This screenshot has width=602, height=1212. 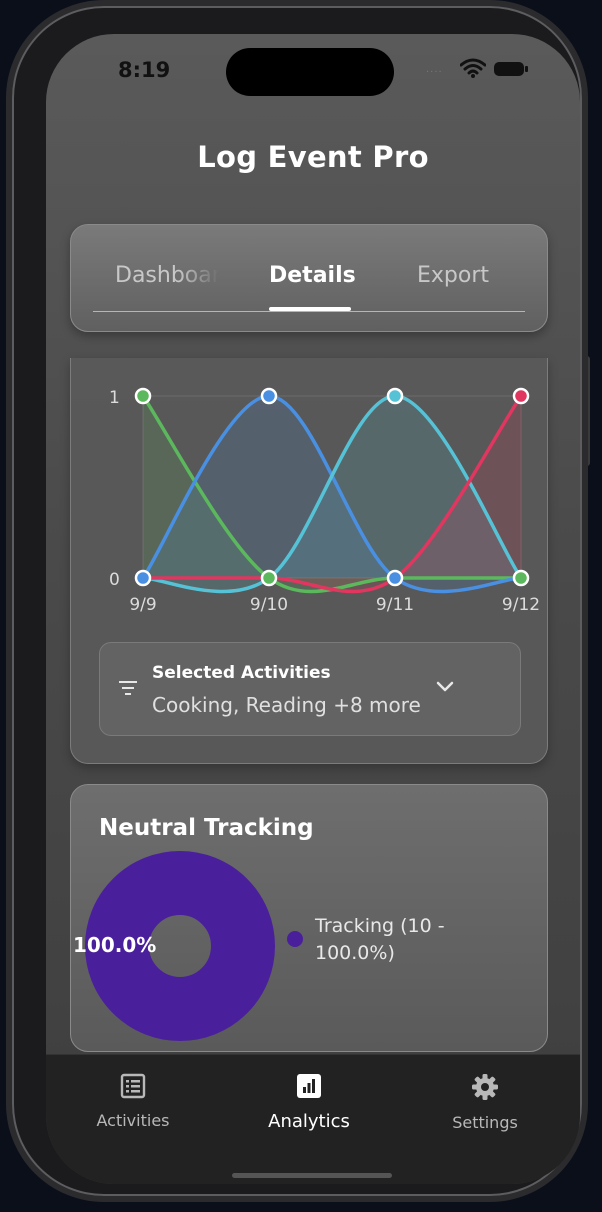 I want to click on pie-percent-label: 100.0%, so click(x=115, y=945).